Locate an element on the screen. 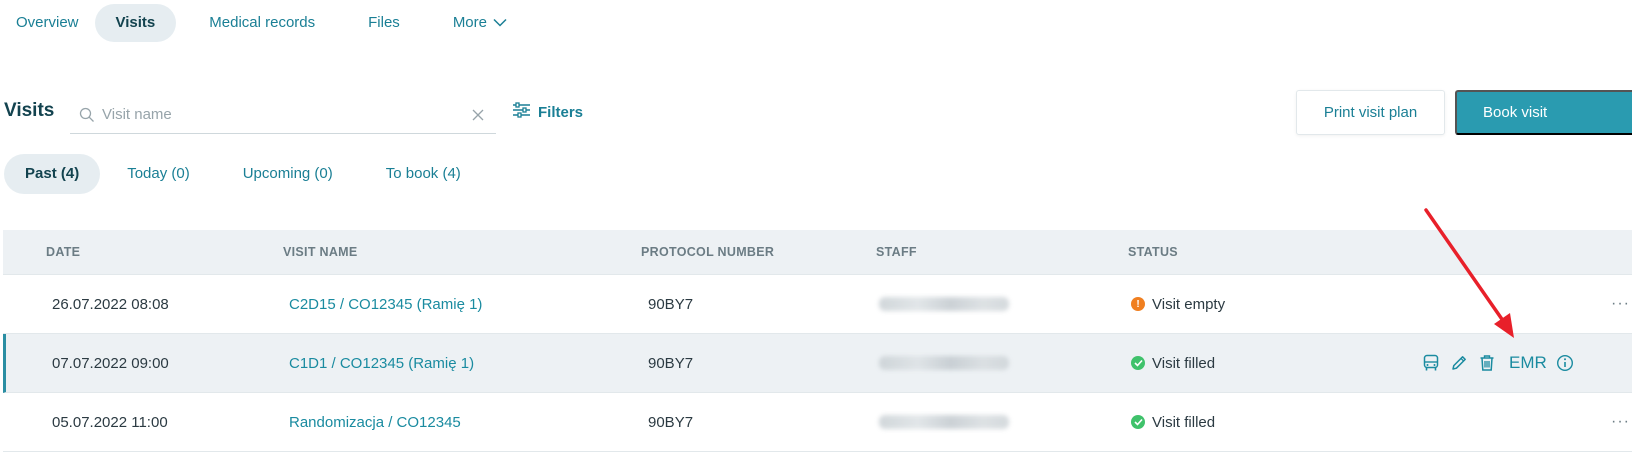 The width and height of the screenshot is (1632, 460). warning-icon: ! is located at coordinates (1138, 304).